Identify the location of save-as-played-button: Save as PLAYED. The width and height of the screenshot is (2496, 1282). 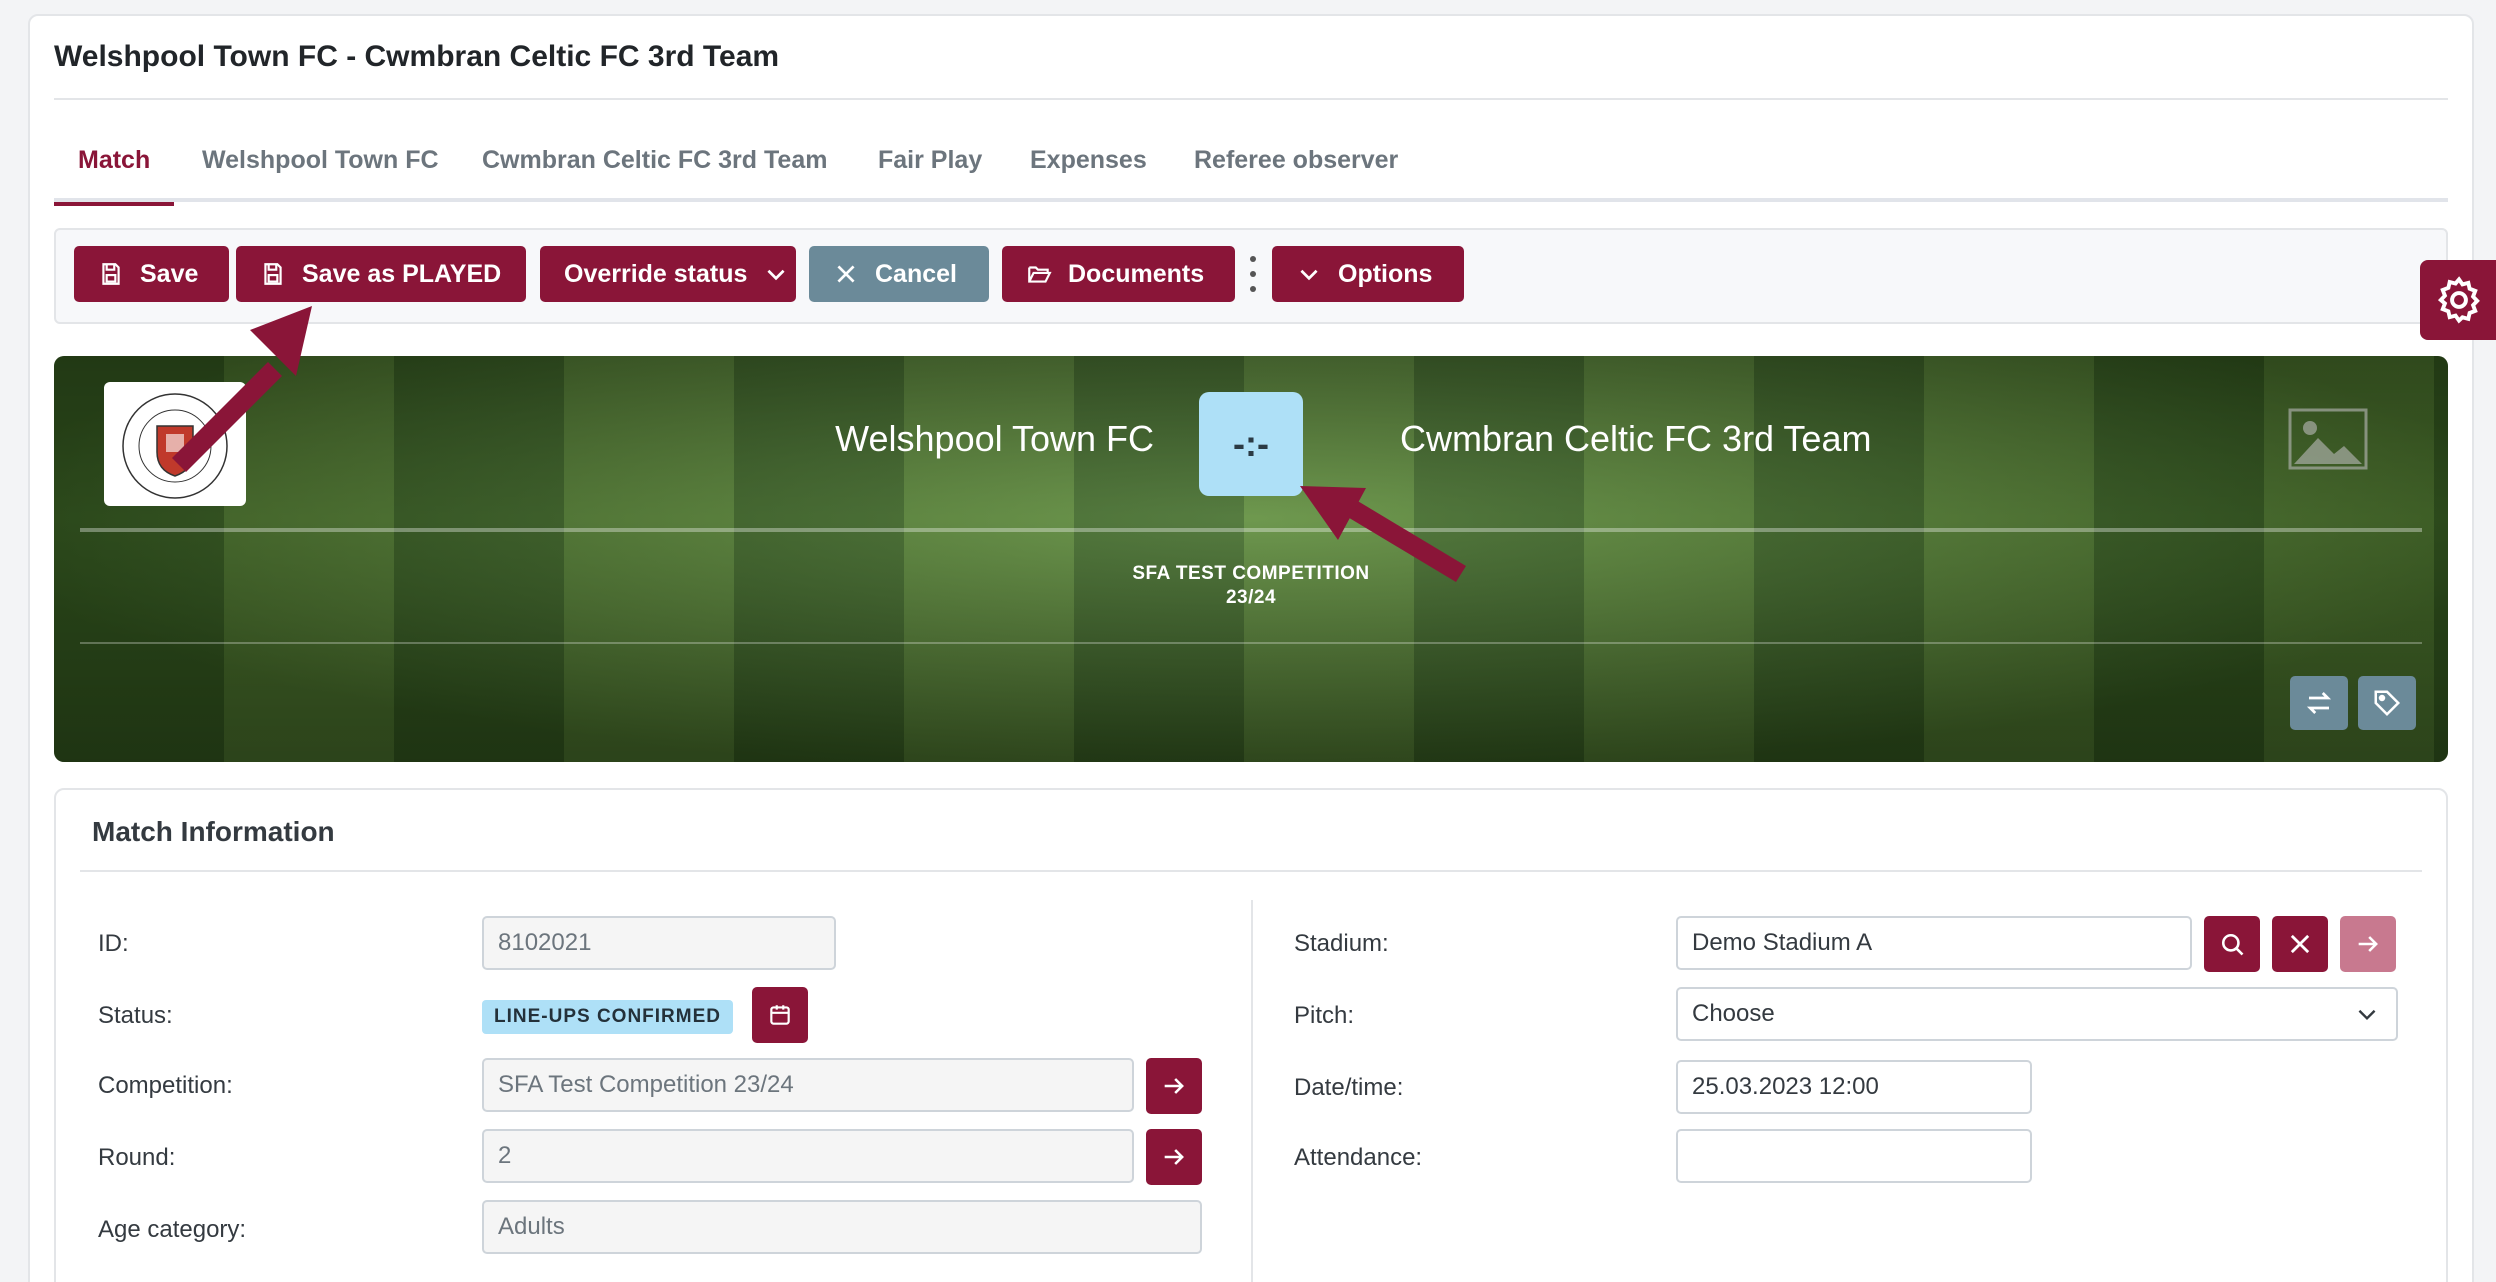
(381, 274).